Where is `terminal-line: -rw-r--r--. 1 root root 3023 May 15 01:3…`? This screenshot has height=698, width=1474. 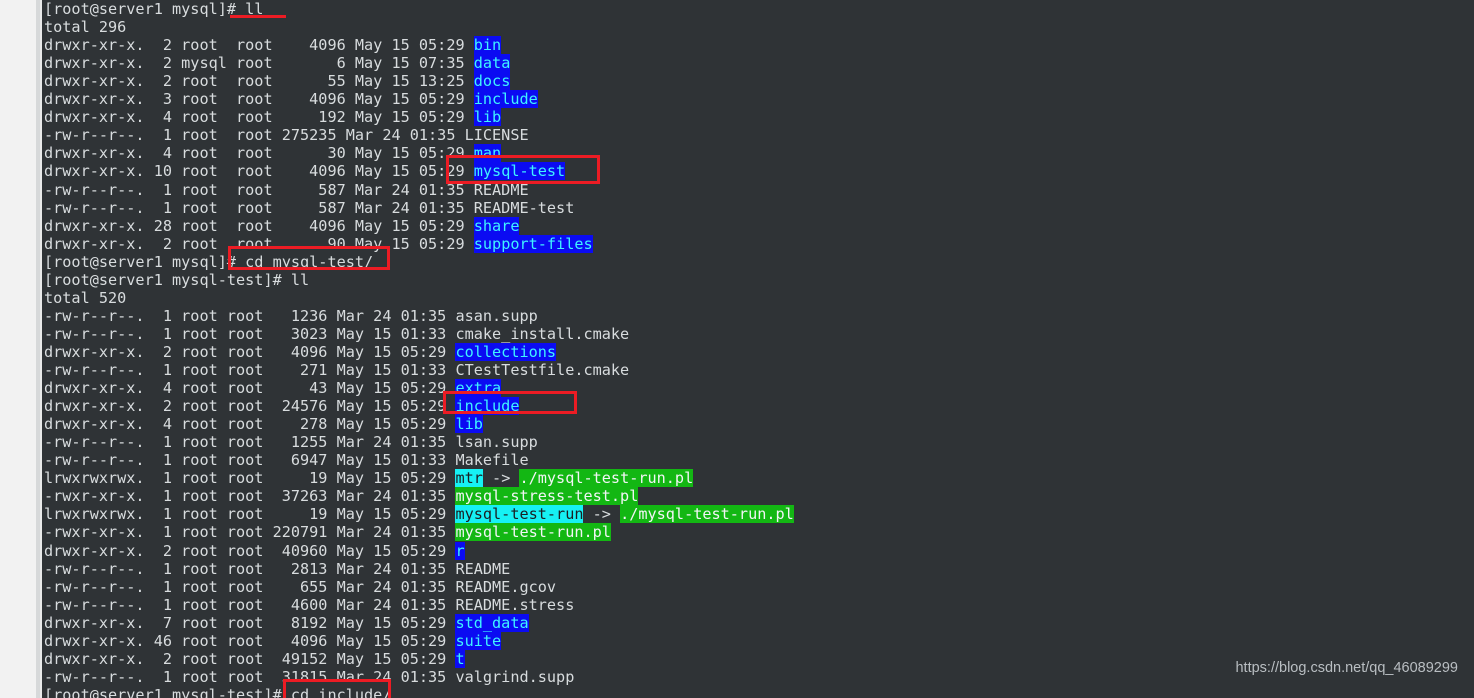
terminal-line: -rw-r--r--. 1 root root 3023 May 15 01:3… is located at coordinates (336, 334).